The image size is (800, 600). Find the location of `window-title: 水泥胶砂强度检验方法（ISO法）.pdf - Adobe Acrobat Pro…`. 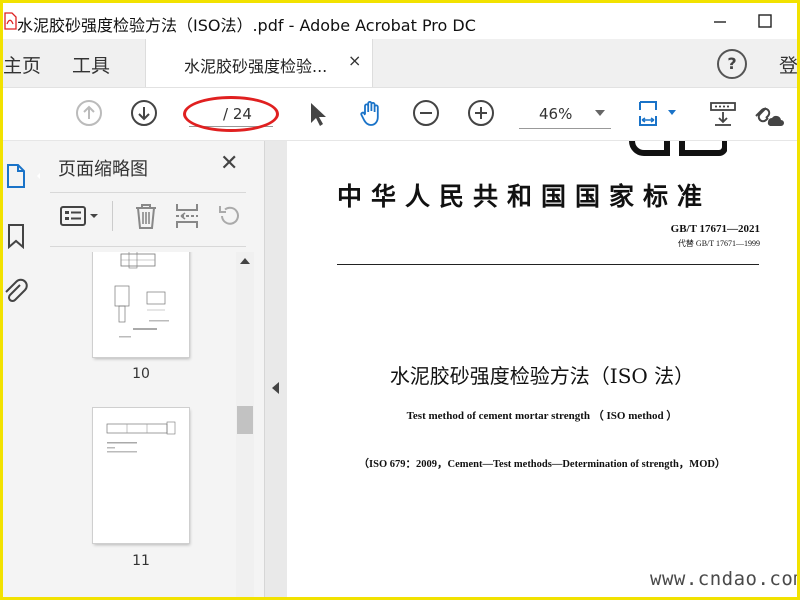

window-title: 水泥胶砂强度检验方法（ISO法）.pdf - Adobe Acrobat Pro… is located at coordinates (246, 25).